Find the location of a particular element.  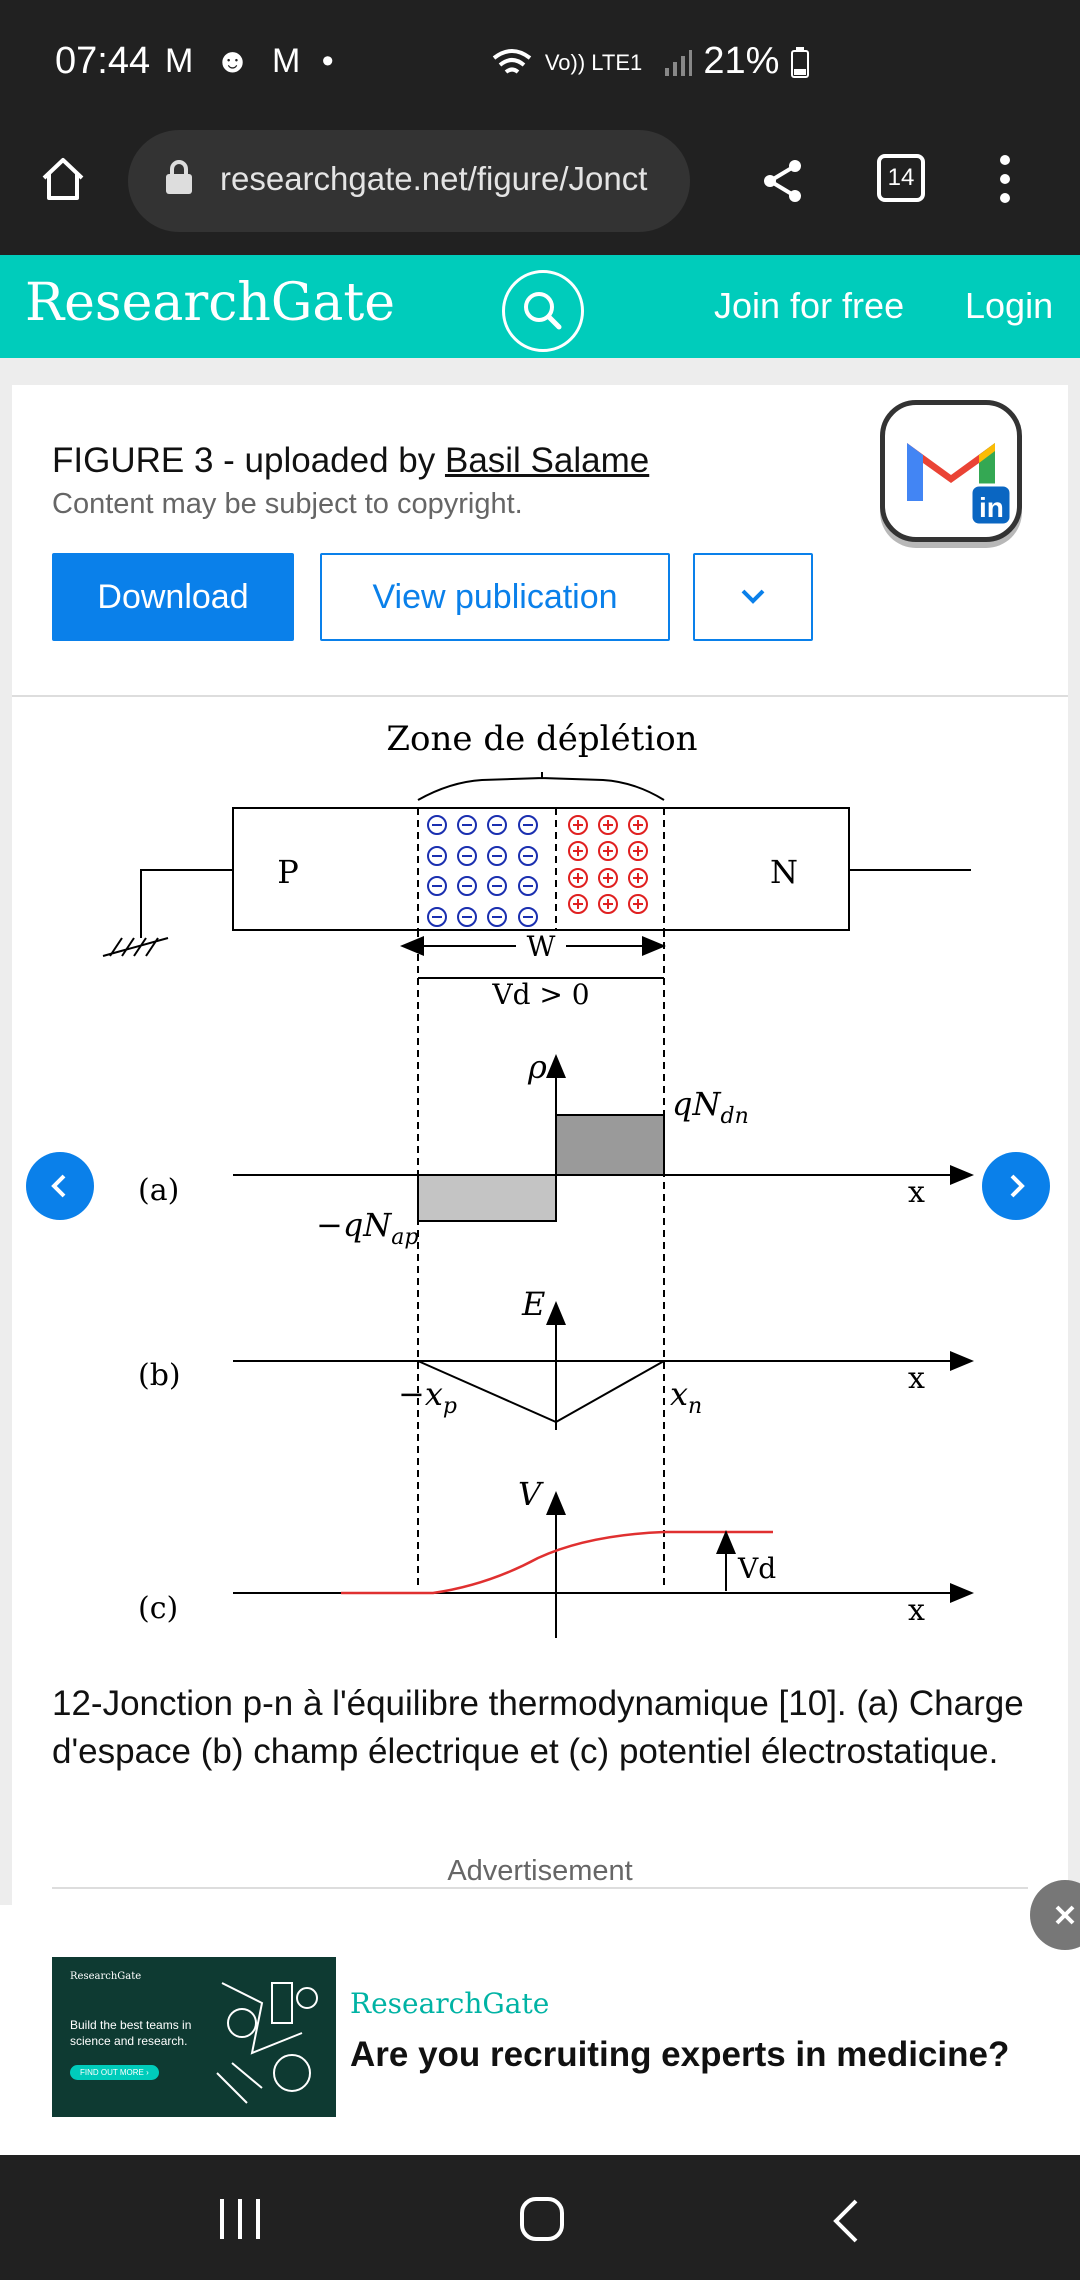

browser-toolbar: researchgate.net/figure/Jonct 14 is located at coordinates (540, 192).